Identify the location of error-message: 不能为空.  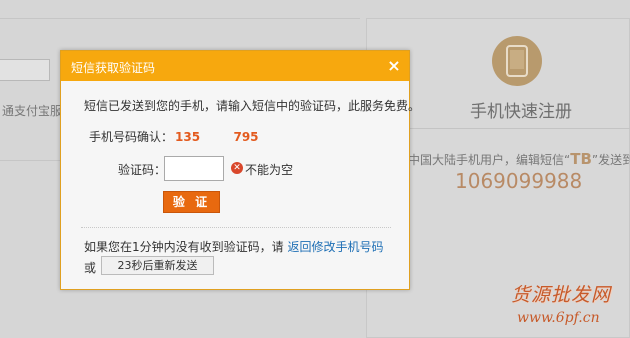
(269, 170).